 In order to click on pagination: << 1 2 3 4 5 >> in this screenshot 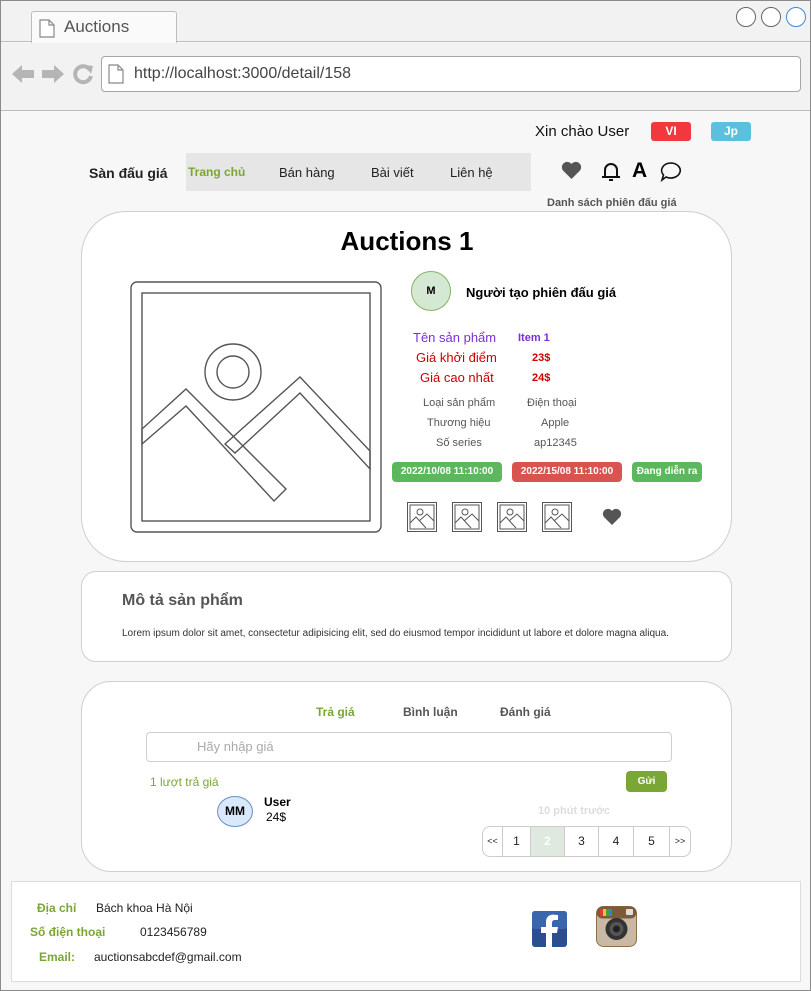, I will do `click(586, 841)`.